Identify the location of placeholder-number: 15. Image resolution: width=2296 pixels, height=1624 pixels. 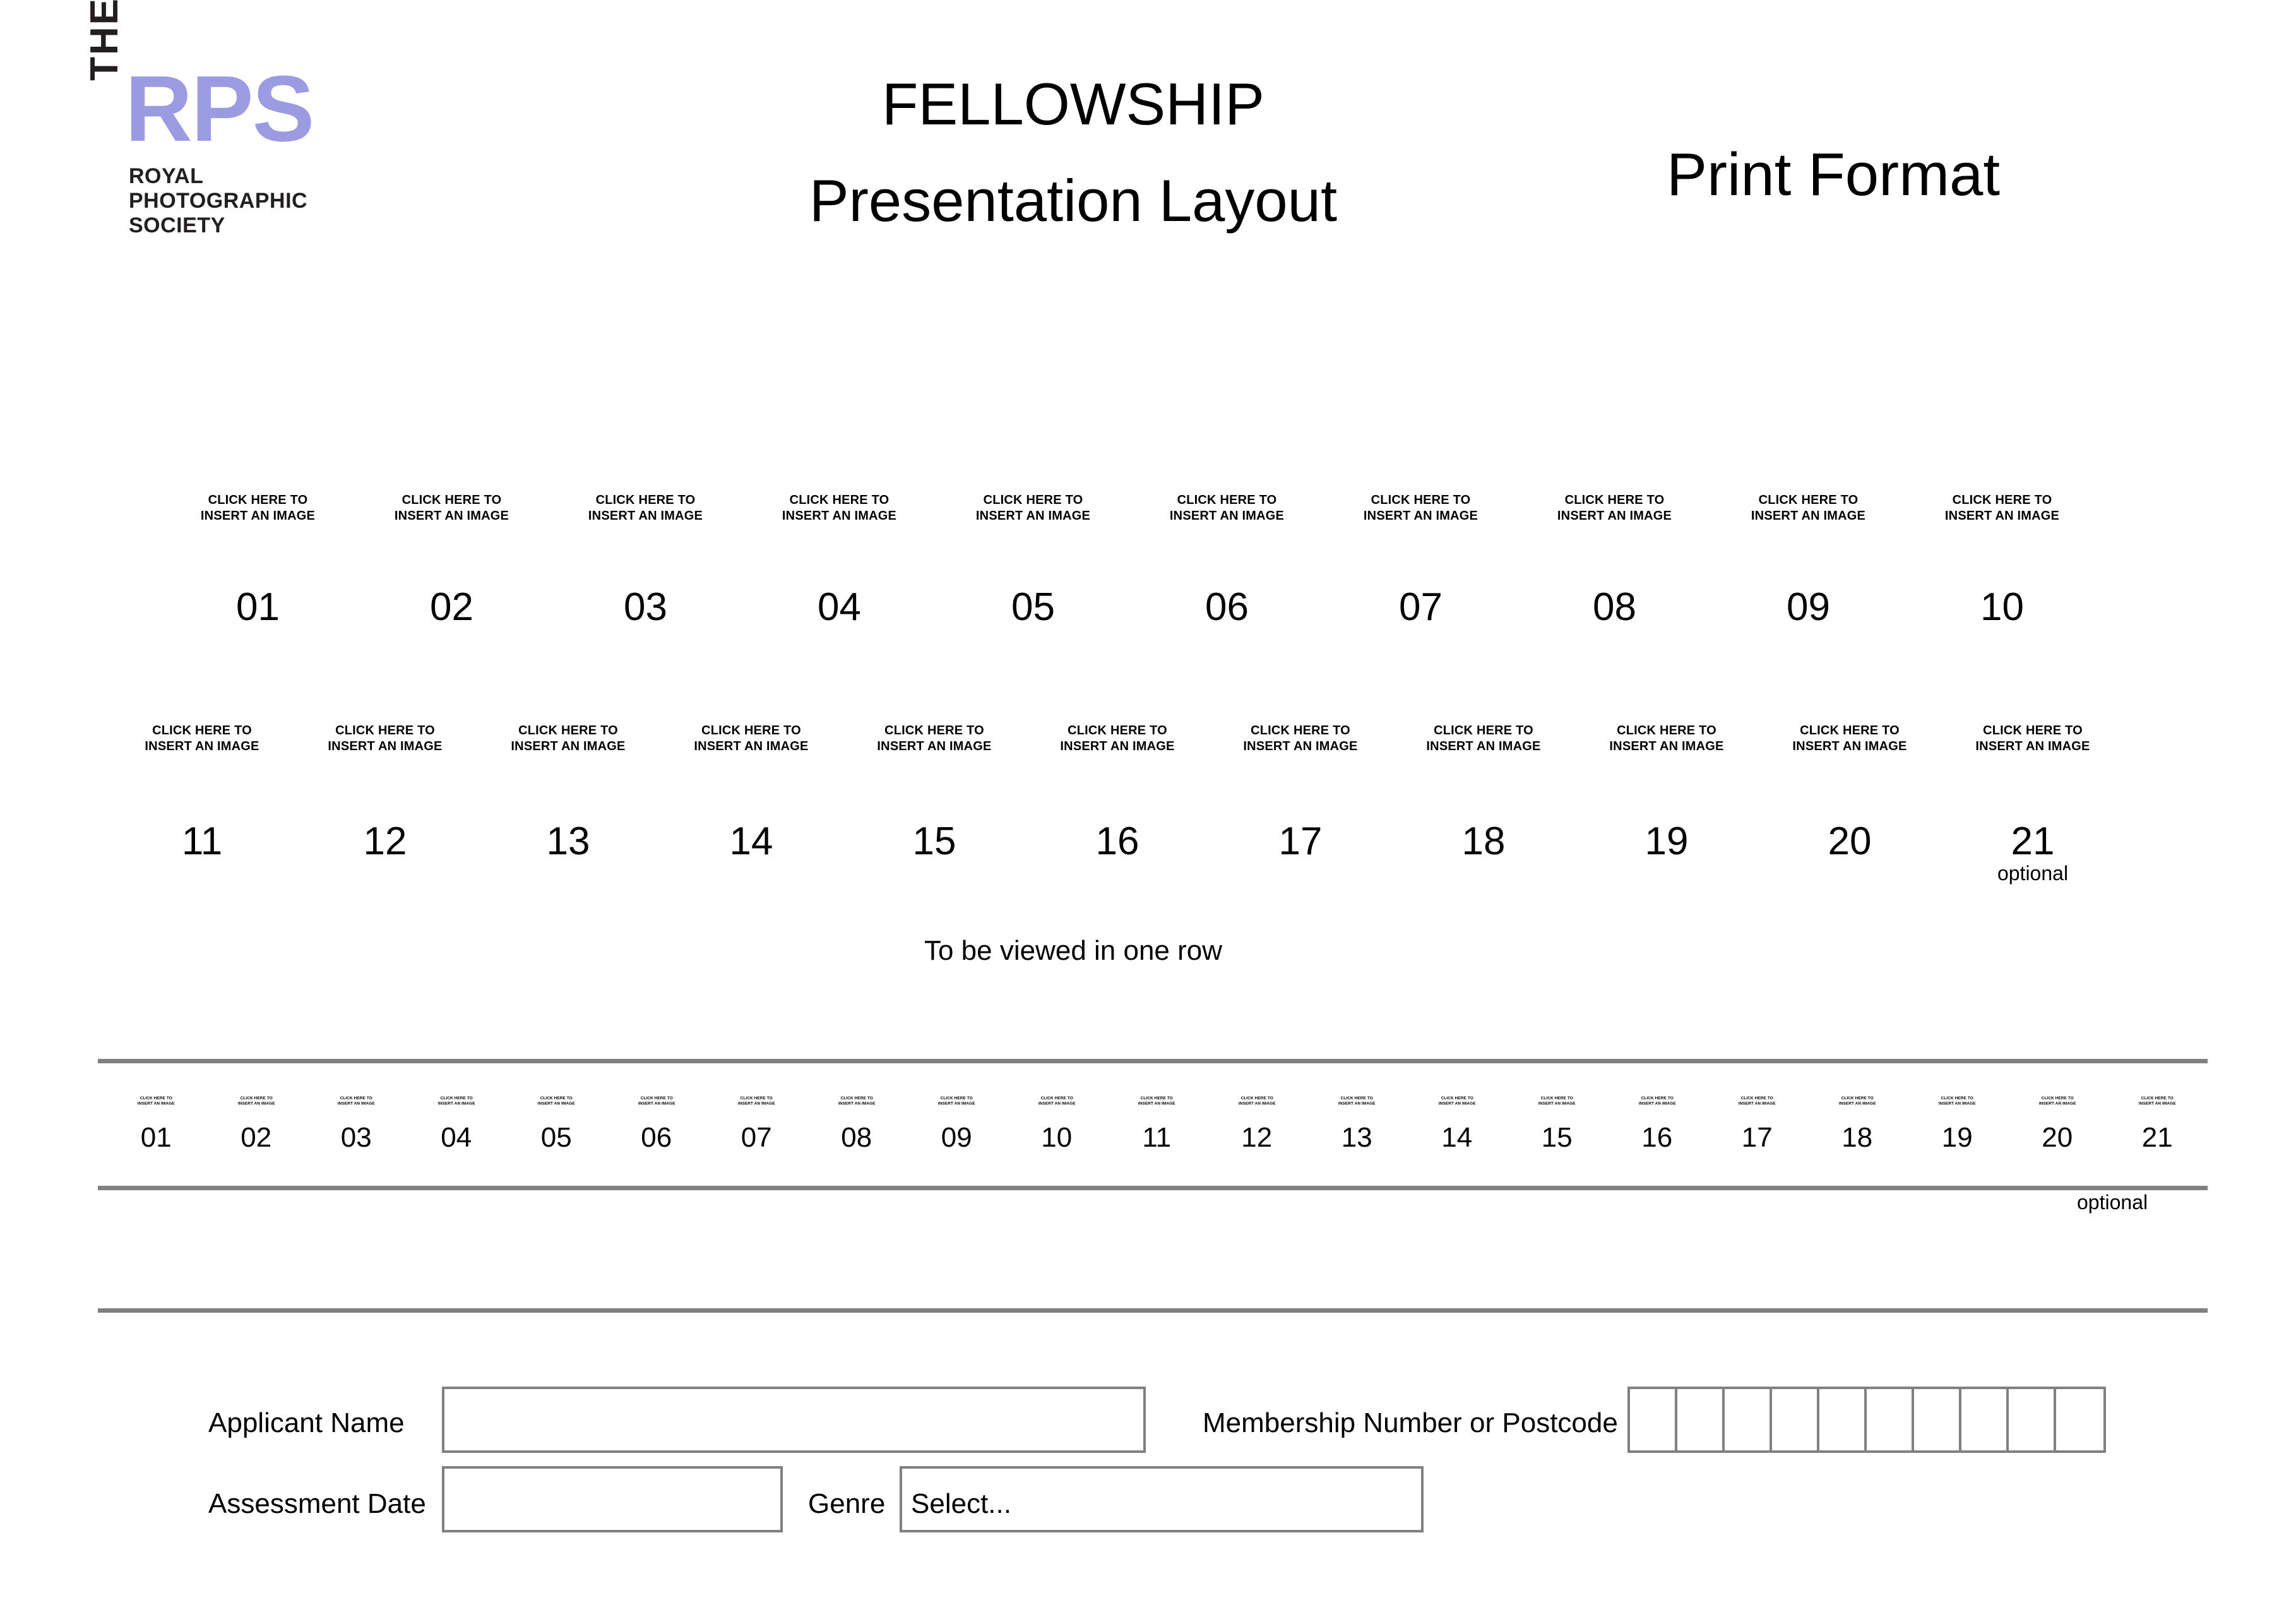
(934, 841).